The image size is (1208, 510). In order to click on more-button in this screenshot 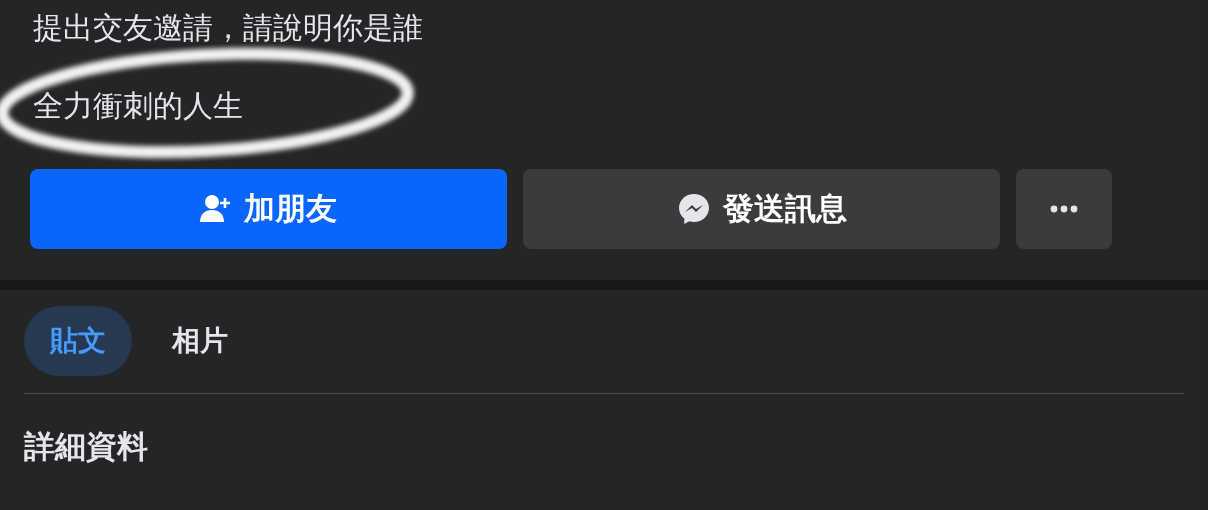, I will do `click(1064, 209)`.